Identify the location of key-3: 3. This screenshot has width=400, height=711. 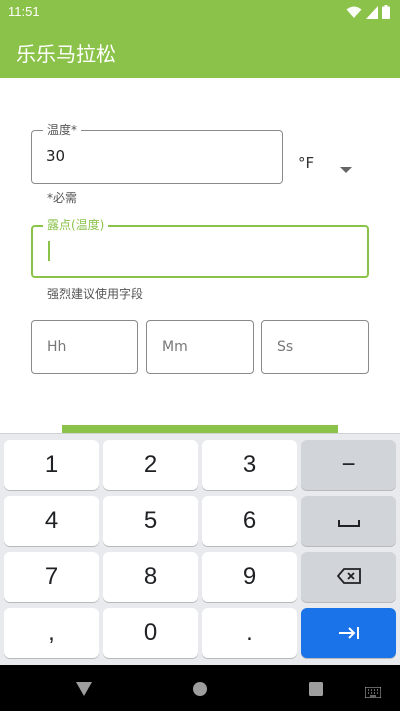
(249, 465).